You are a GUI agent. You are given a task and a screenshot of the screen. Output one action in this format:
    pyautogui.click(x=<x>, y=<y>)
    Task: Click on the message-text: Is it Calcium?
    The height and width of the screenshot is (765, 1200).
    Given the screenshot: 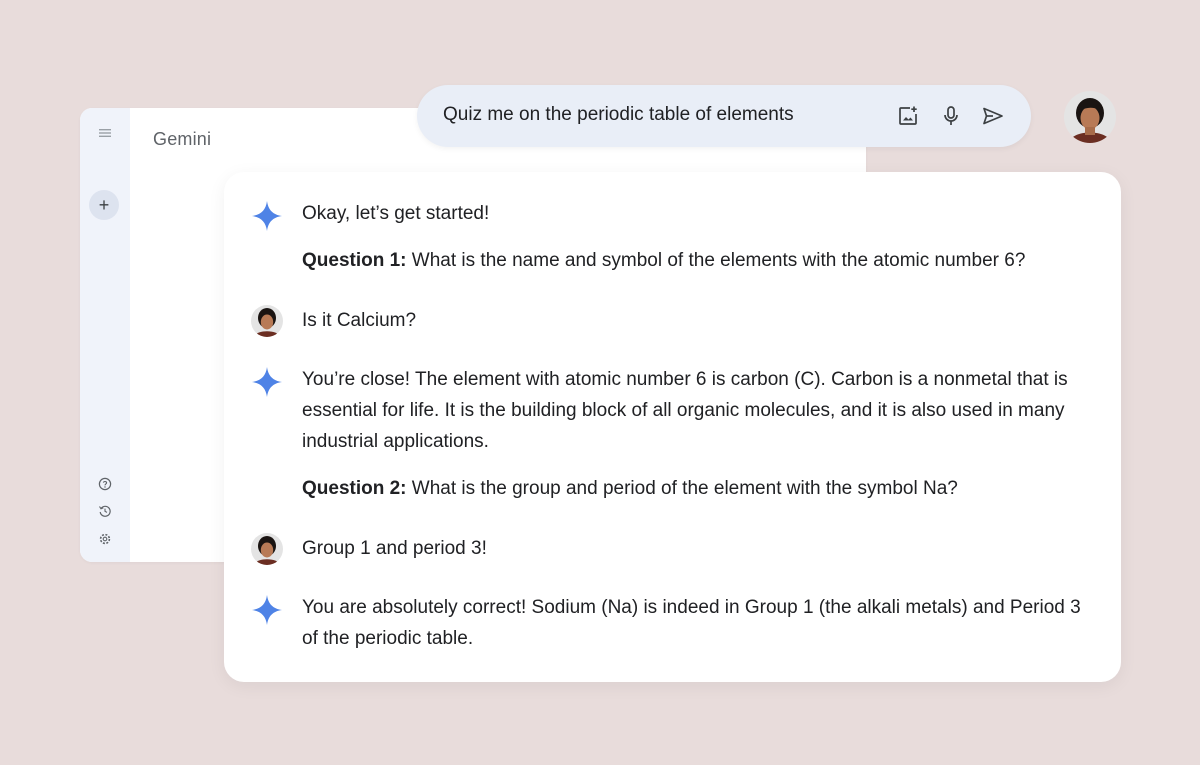 What is the action you would take?
    pyautogui.click(x=359, y=320)
    